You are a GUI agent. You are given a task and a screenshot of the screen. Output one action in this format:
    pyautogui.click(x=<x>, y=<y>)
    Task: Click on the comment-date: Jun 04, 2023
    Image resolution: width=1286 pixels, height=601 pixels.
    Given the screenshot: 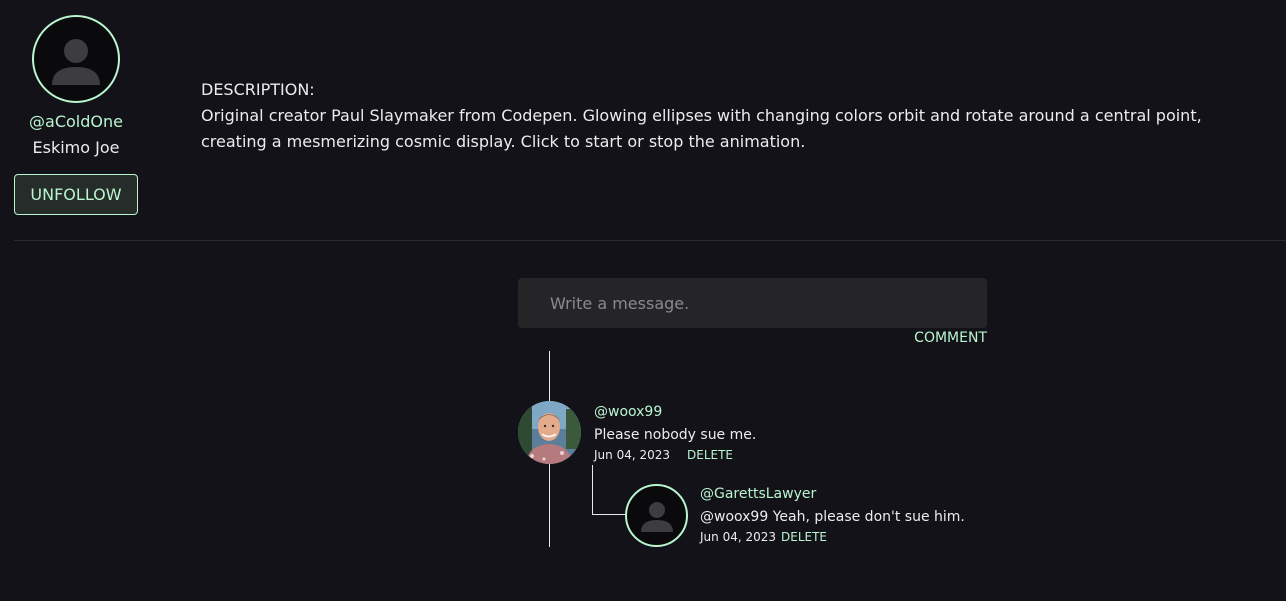 What is the action you would take?
    pyautogui.click(x=632, y=455)
    